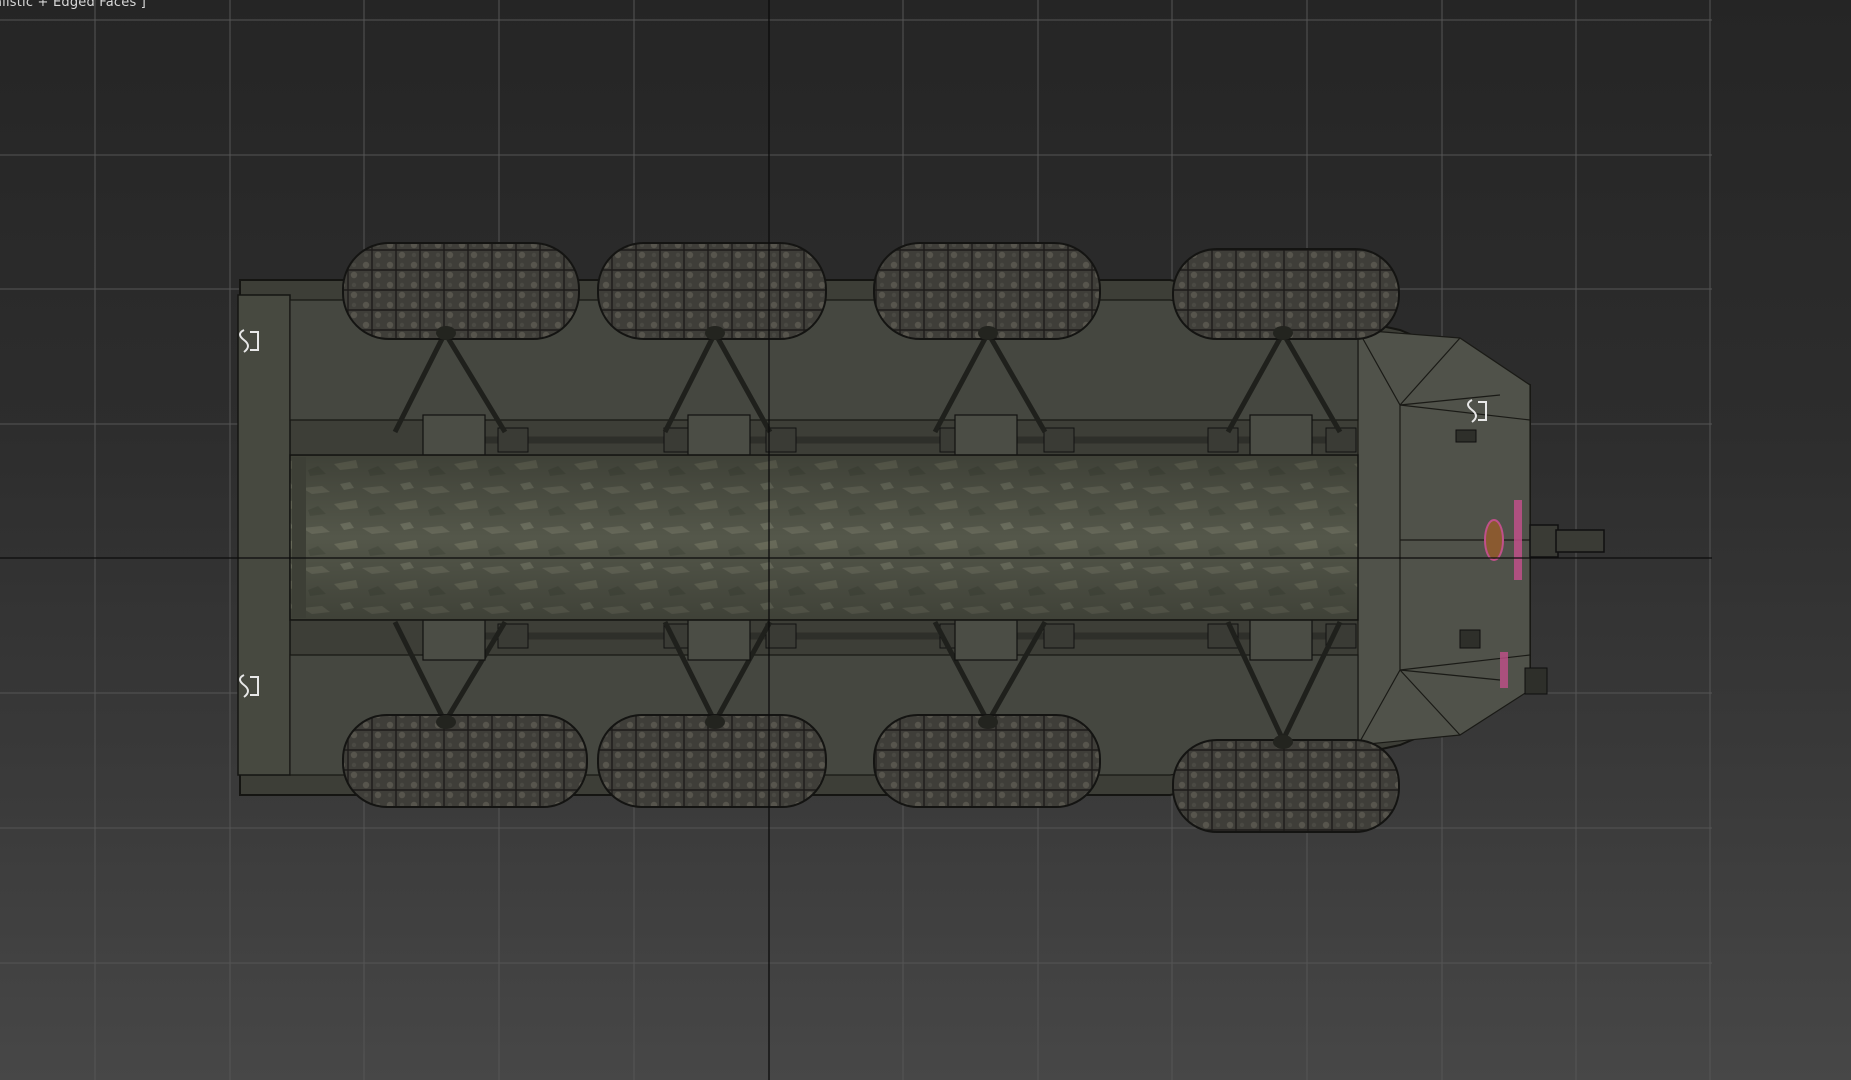 This screenshot has height=1080, width=1851. I want to click on belly-plate-edge, so click(299, 537).